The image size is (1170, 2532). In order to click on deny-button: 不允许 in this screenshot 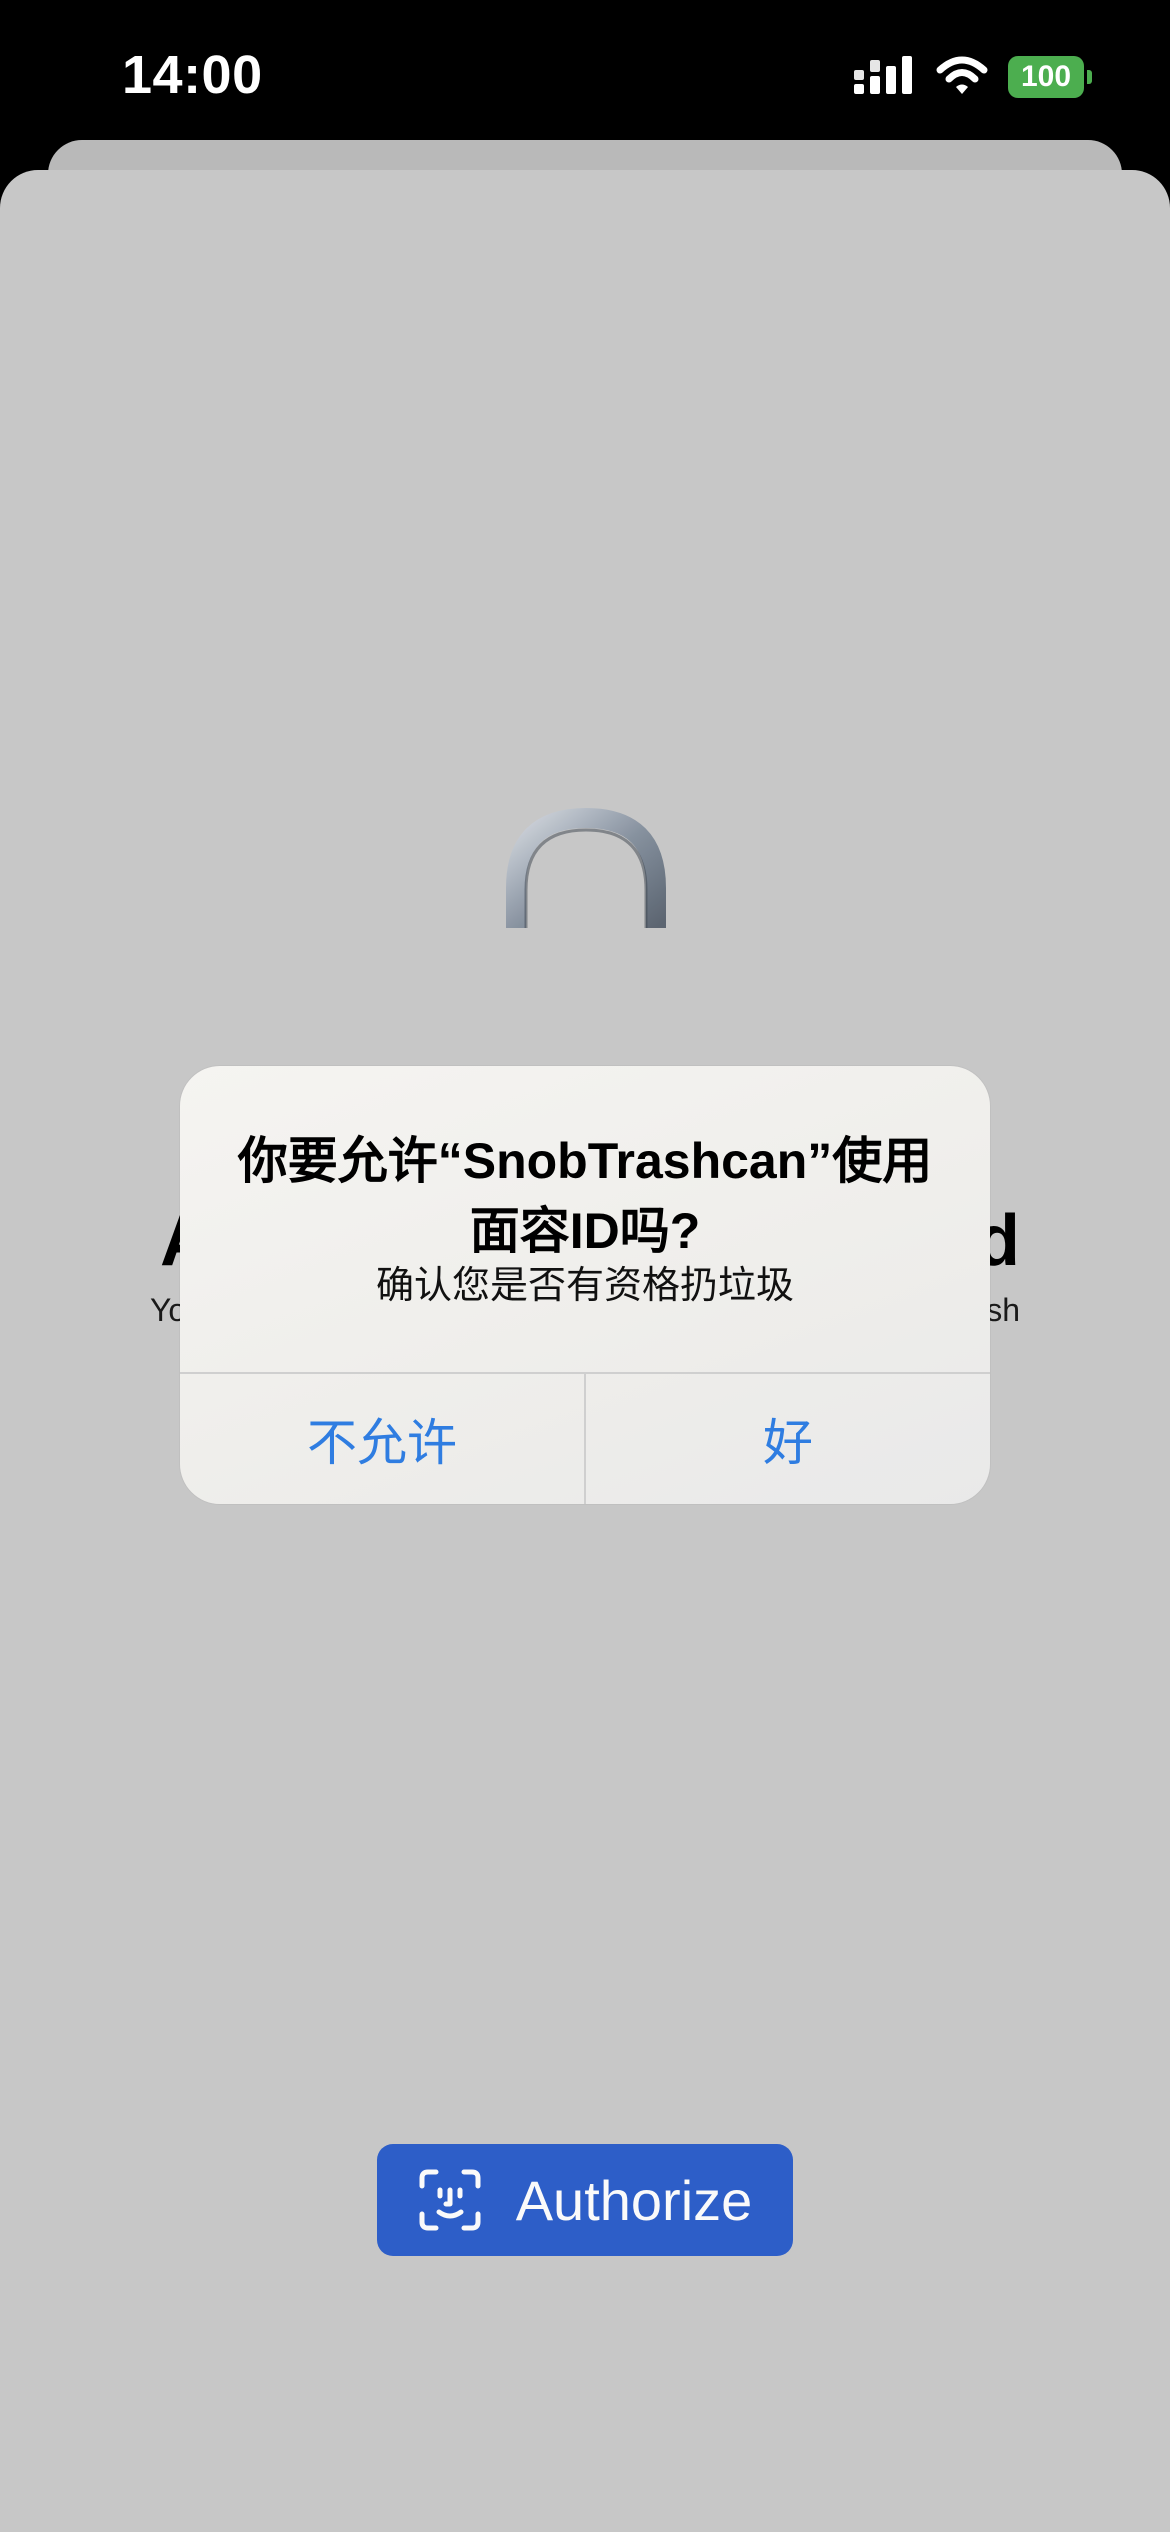, I will do `click(382, 1439)`.